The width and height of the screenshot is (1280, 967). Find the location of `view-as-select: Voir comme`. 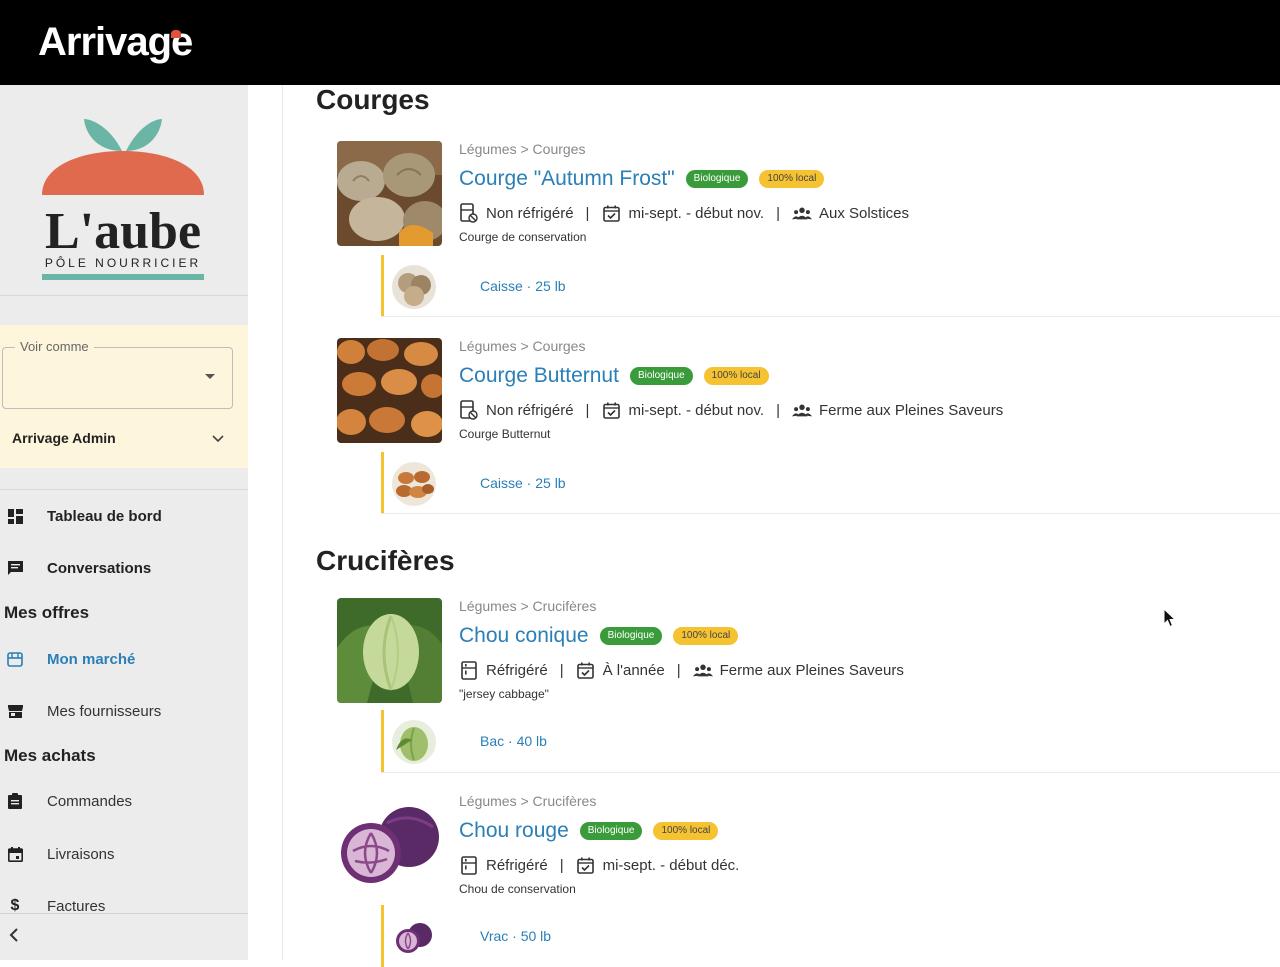

view-as-select: Voir comme is located at coordinates (117, 374).